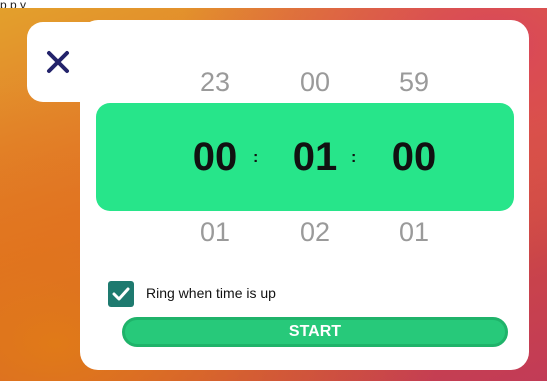 This screenshot has width=547, height=381. What do you see at coordinates (211, 293) in the screenshot?
I see `ring-label: Ring when time is up` at bounding box center [211, 293].